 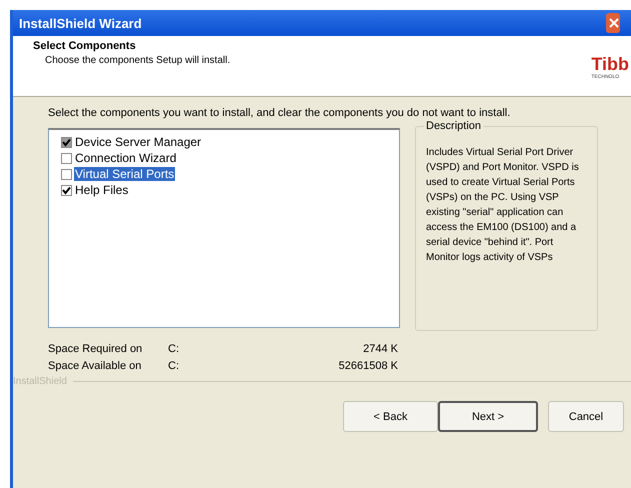 What do you see at coordinates (503, 205) in the screenshot?
I see `description-text: Includes Virtual Serial Port Driver (VSPD) and Port Monitor. VSPD is used to create Virtual Serial Ports (VSPs) on the PC. Using VSP existing "serial" application can access the EM100 (DS100) and a serial device "behind it". Port Monitor logs activity of VSPs` at bounding box center [503, 205].